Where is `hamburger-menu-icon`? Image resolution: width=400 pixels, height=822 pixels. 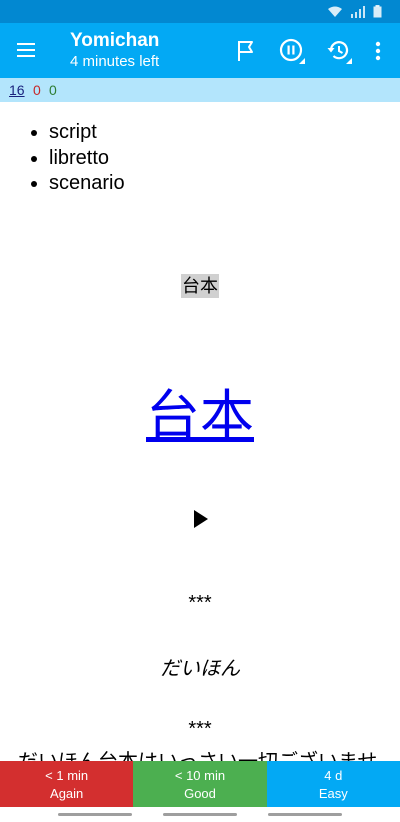
hamburger-menu-icon is located at coordinates (27, 50).